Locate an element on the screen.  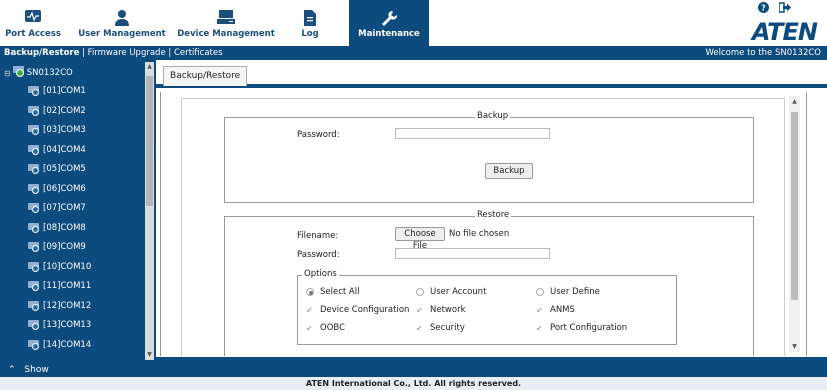
sidebar-port-label: [03]COM3 is located at coordinates (64, 130).